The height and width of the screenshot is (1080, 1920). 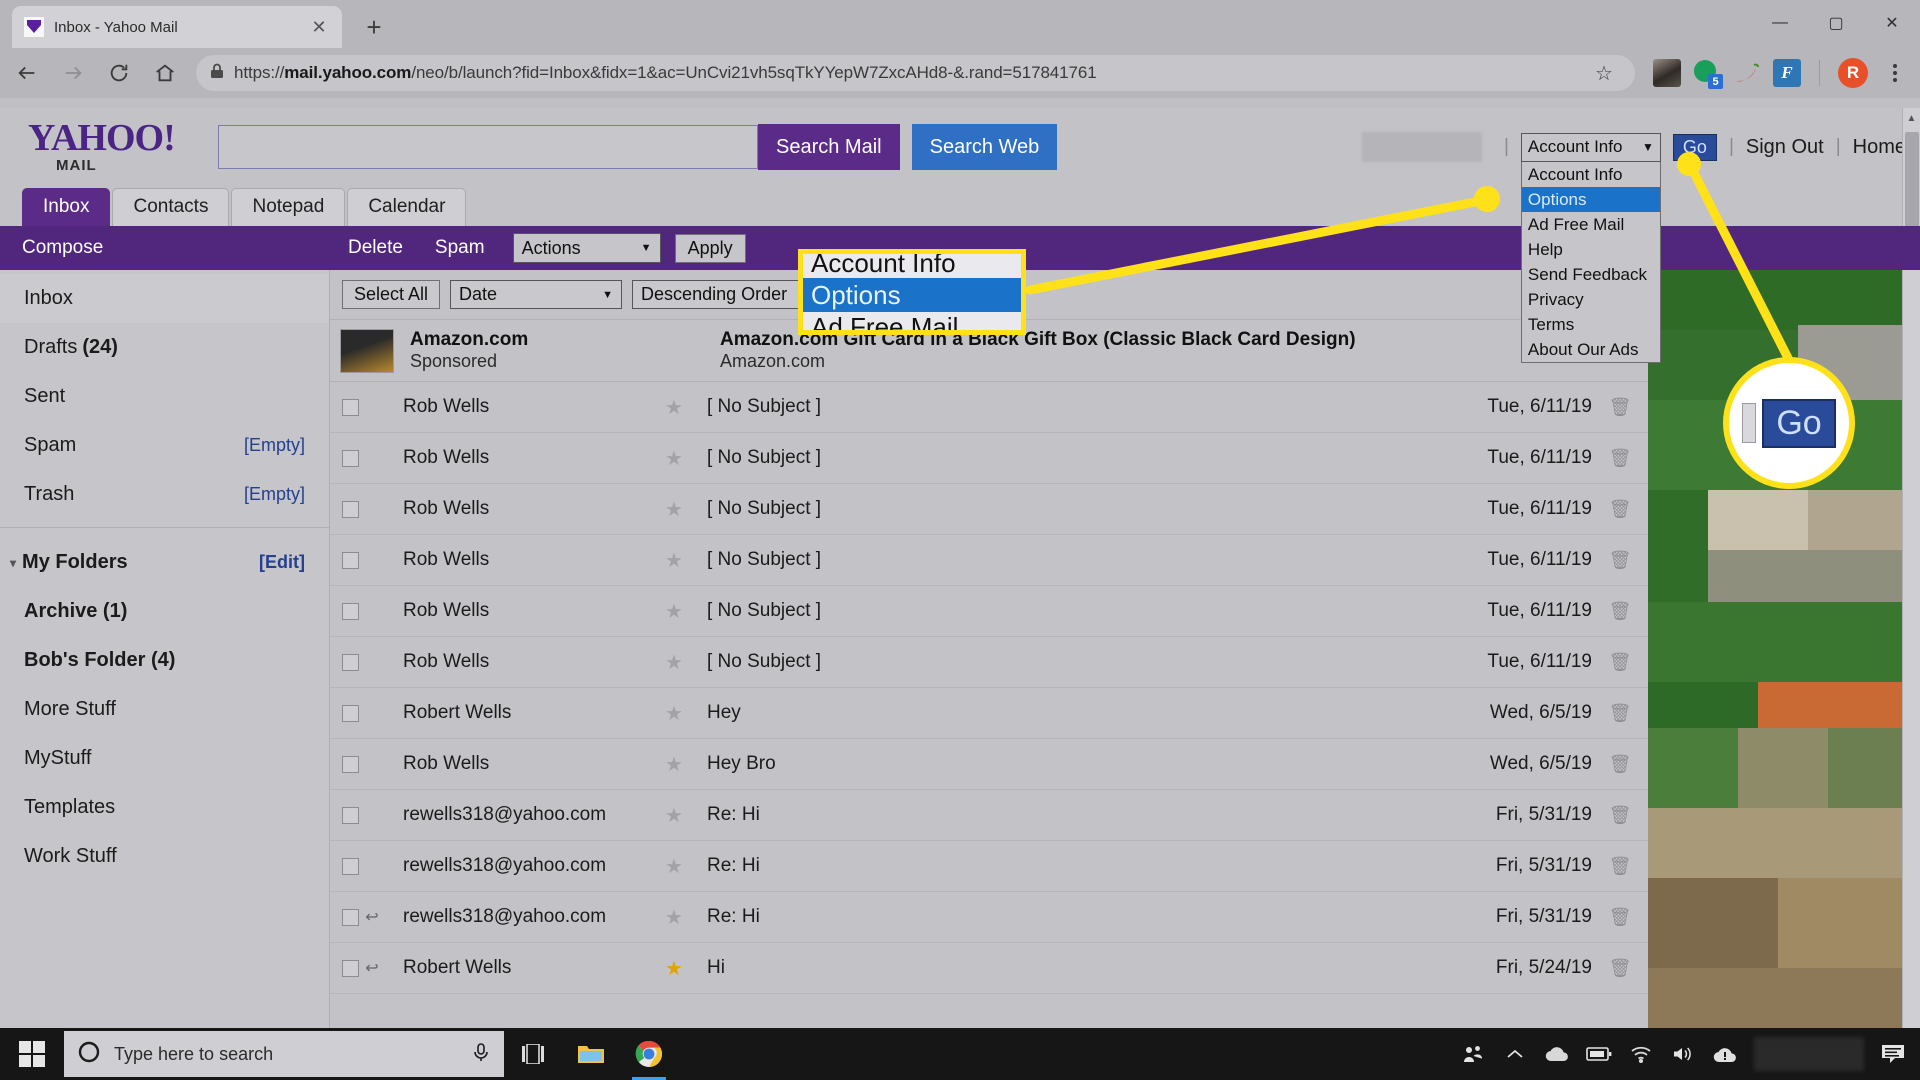 I want to click on sidebar-item-templates: Templates, so click(x=164, y=807).